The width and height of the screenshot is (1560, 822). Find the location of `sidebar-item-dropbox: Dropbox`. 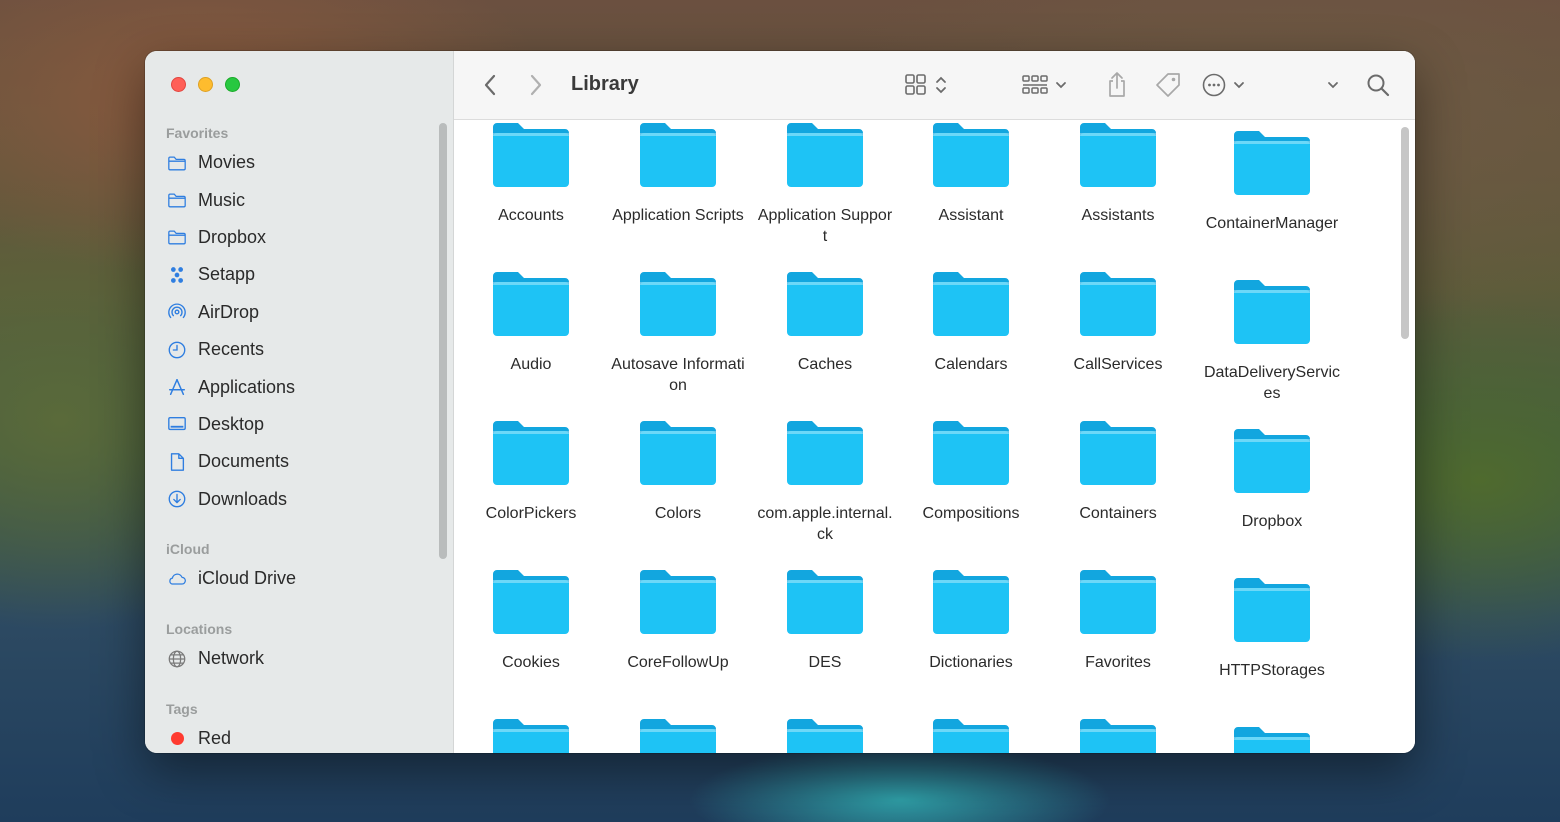

sidebar-item-dropbox: Dropbox is located at coordinates (230, 237).